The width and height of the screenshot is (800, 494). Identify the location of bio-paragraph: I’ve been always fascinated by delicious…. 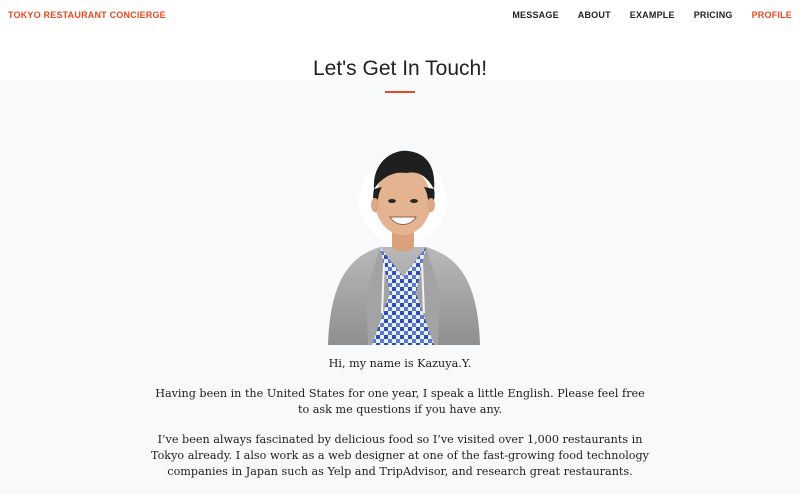
(400, 455).